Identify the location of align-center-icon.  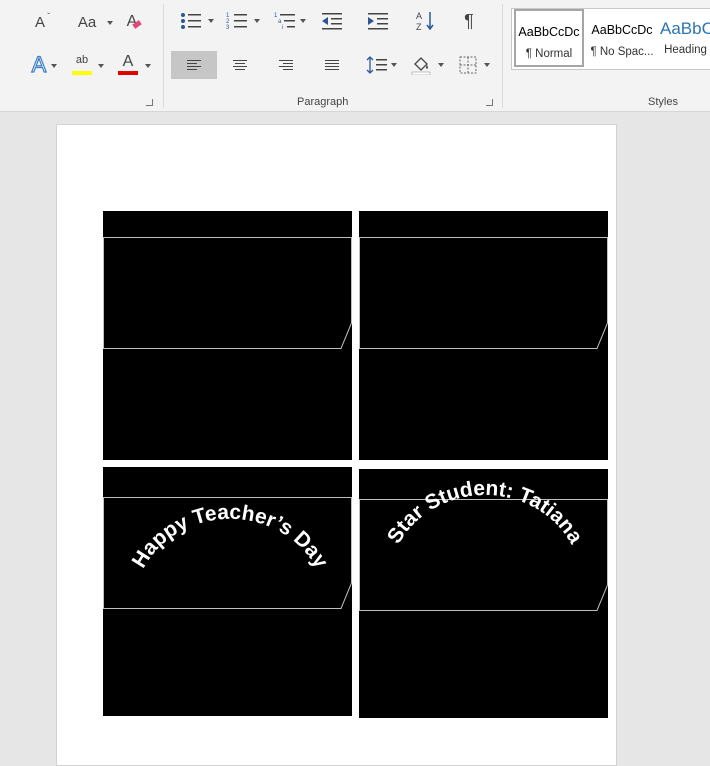
(240, 65).